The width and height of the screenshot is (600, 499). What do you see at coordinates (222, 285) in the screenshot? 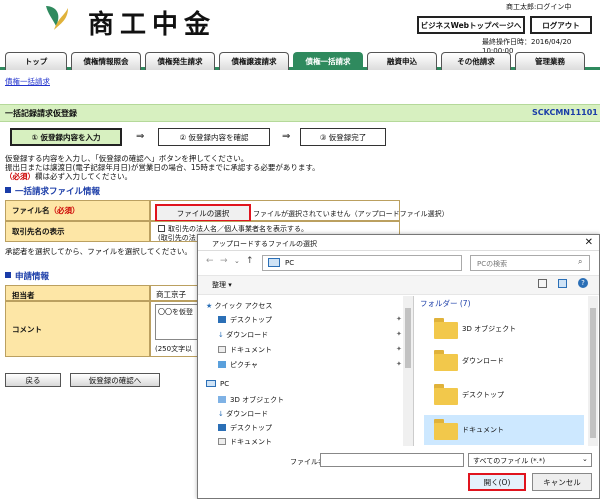
I see `organize-menu: 整理 ▾` at bounding box center [222, 285].